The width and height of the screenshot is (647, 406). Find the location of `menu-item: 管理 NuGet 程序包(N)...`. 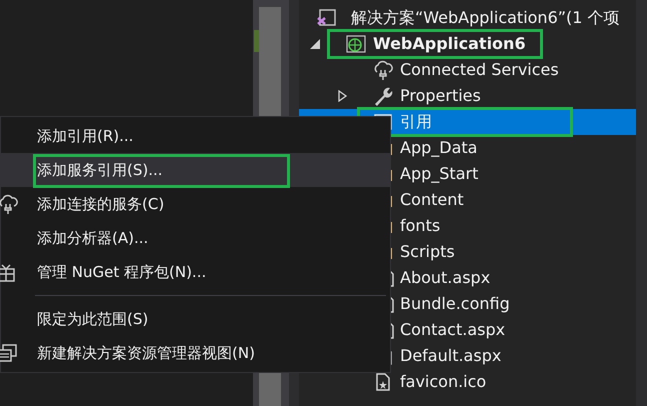

menu-item: 管理 NuGet 程序包(N)... is located at coordinates (195, 272).